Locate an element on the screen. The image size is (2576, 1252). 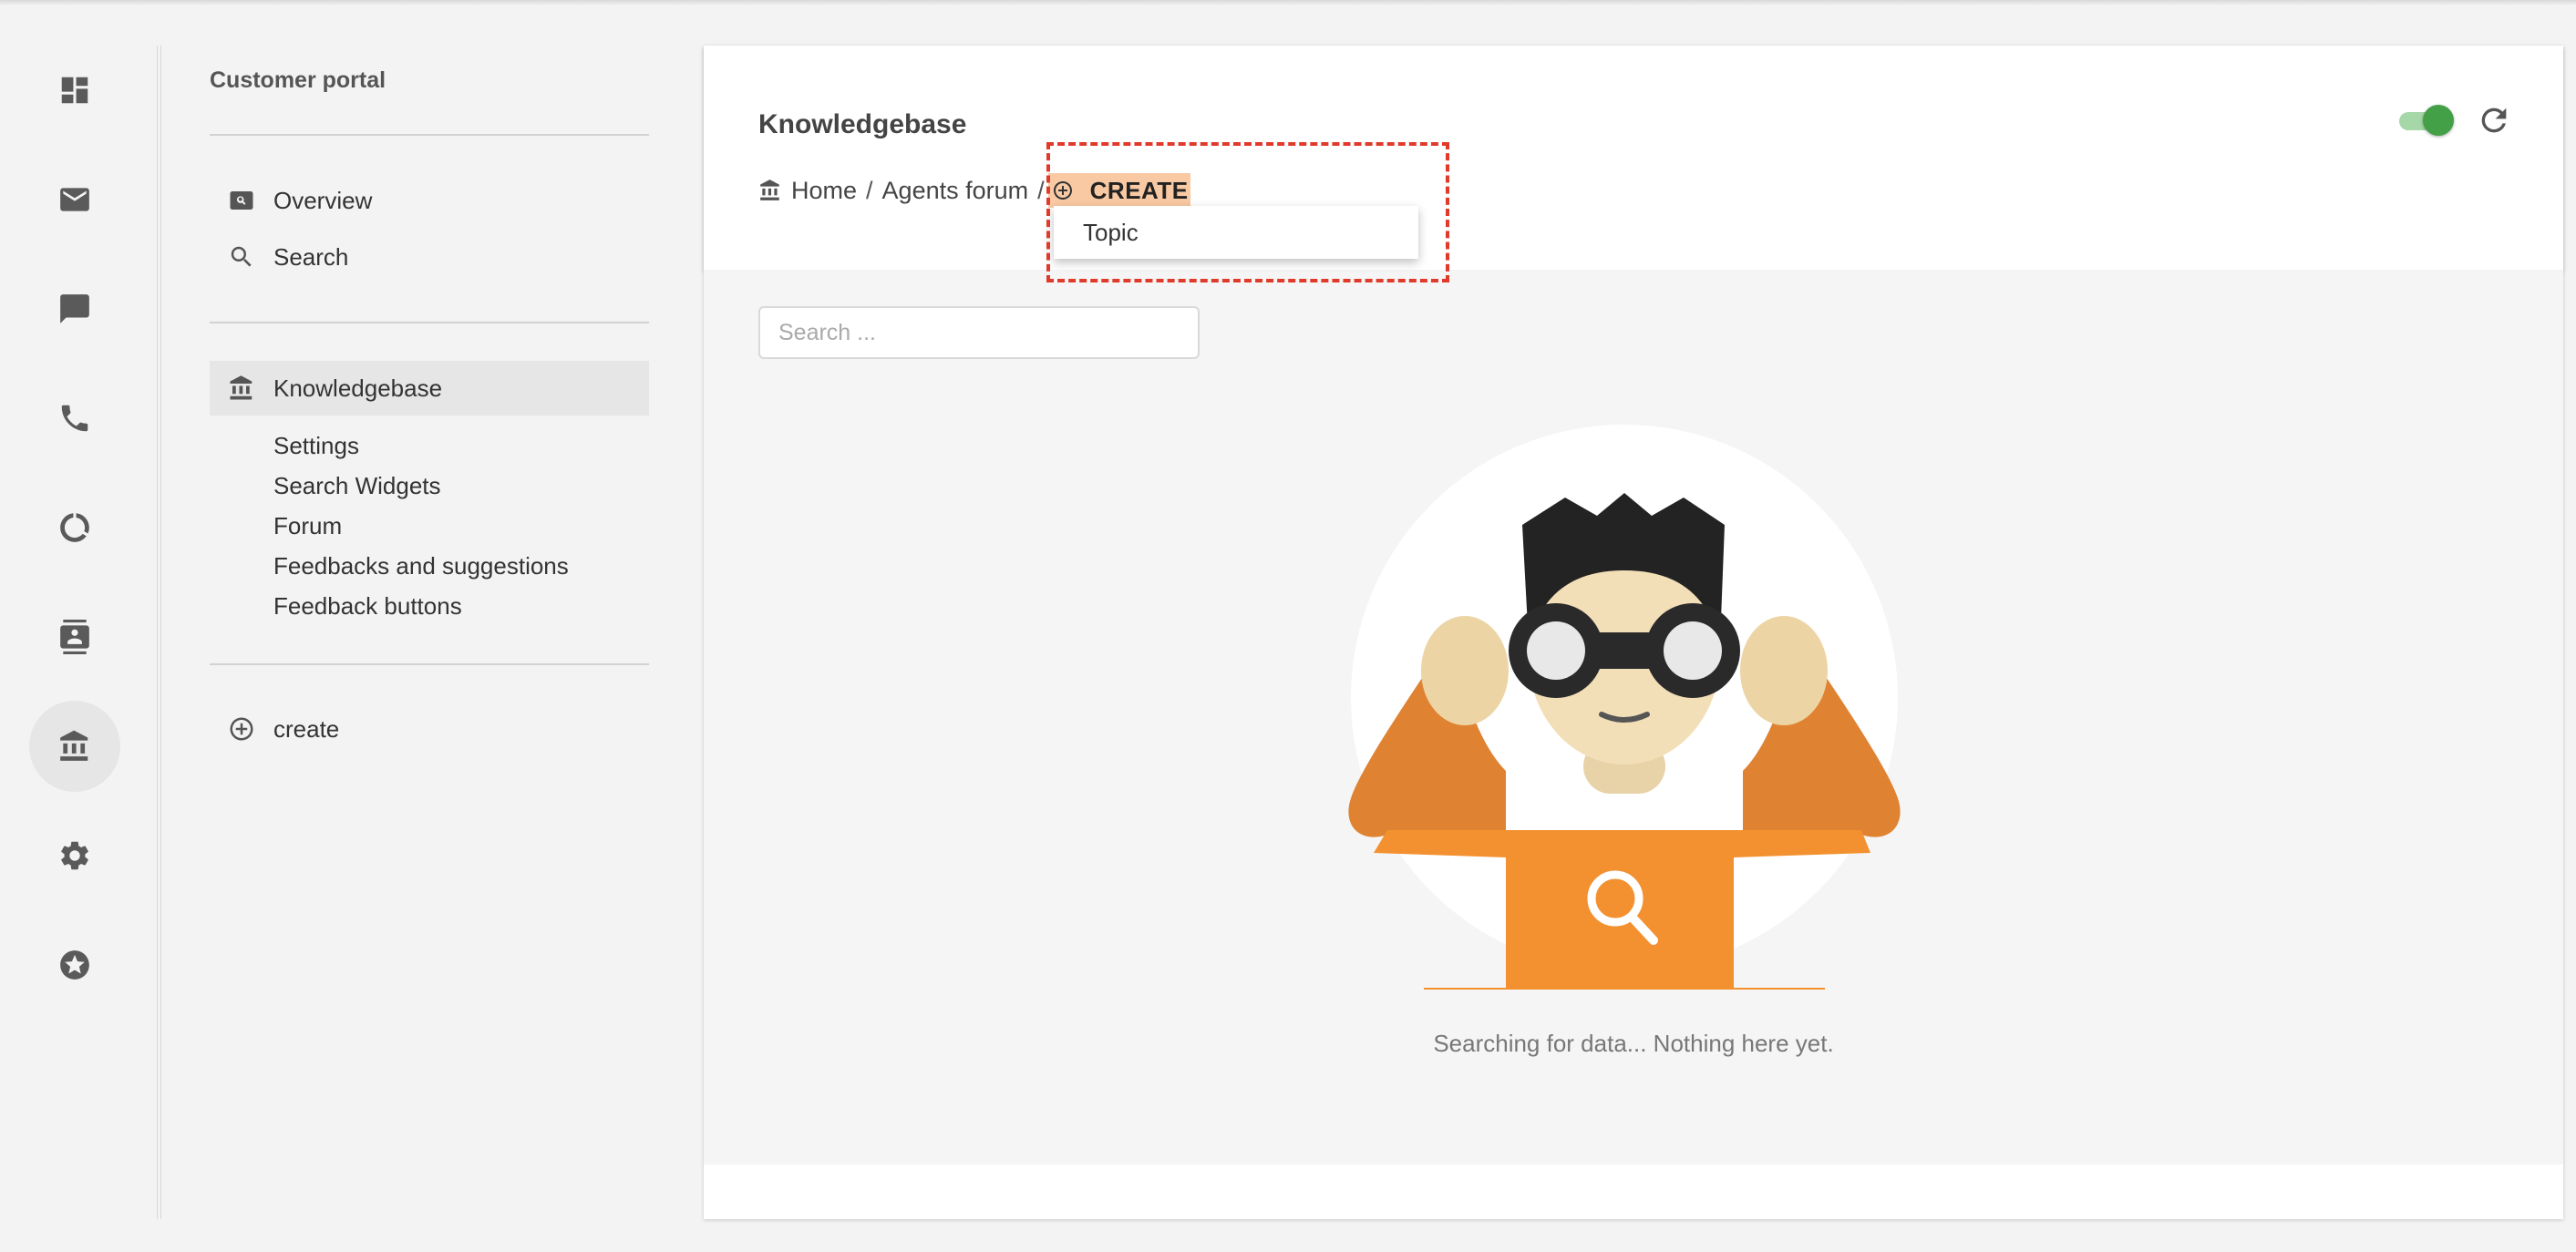
toggle-knob is located at coordinates (2438, 121).